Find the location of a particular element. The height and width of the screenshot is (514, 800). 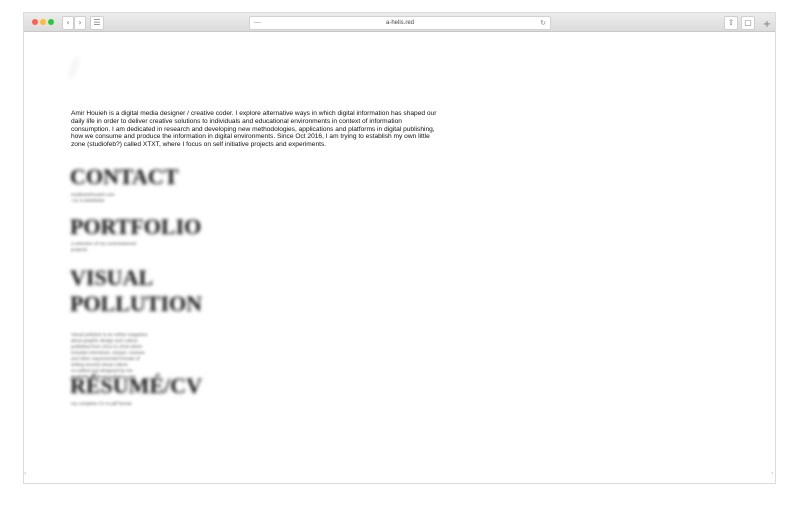

site-logo: / is located at coordinates (77, 69).